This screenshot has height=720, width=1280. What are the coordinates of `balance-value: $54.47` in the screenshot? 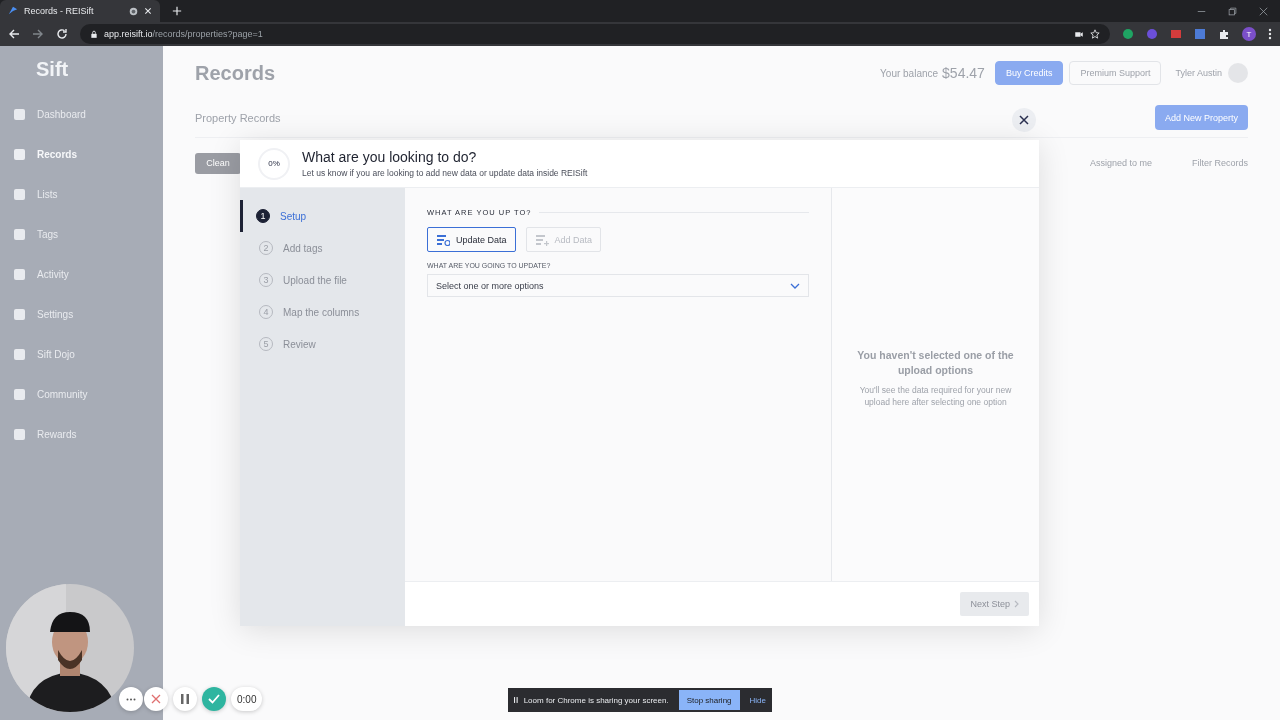 It's located at (963, 73).